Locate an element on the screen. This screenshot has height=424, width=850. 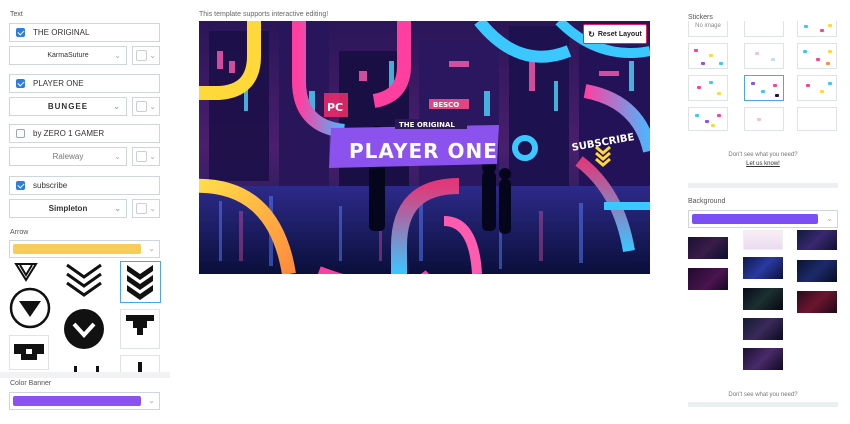
arrow-color-select: ⌄ is located at coordinates (84, 249).